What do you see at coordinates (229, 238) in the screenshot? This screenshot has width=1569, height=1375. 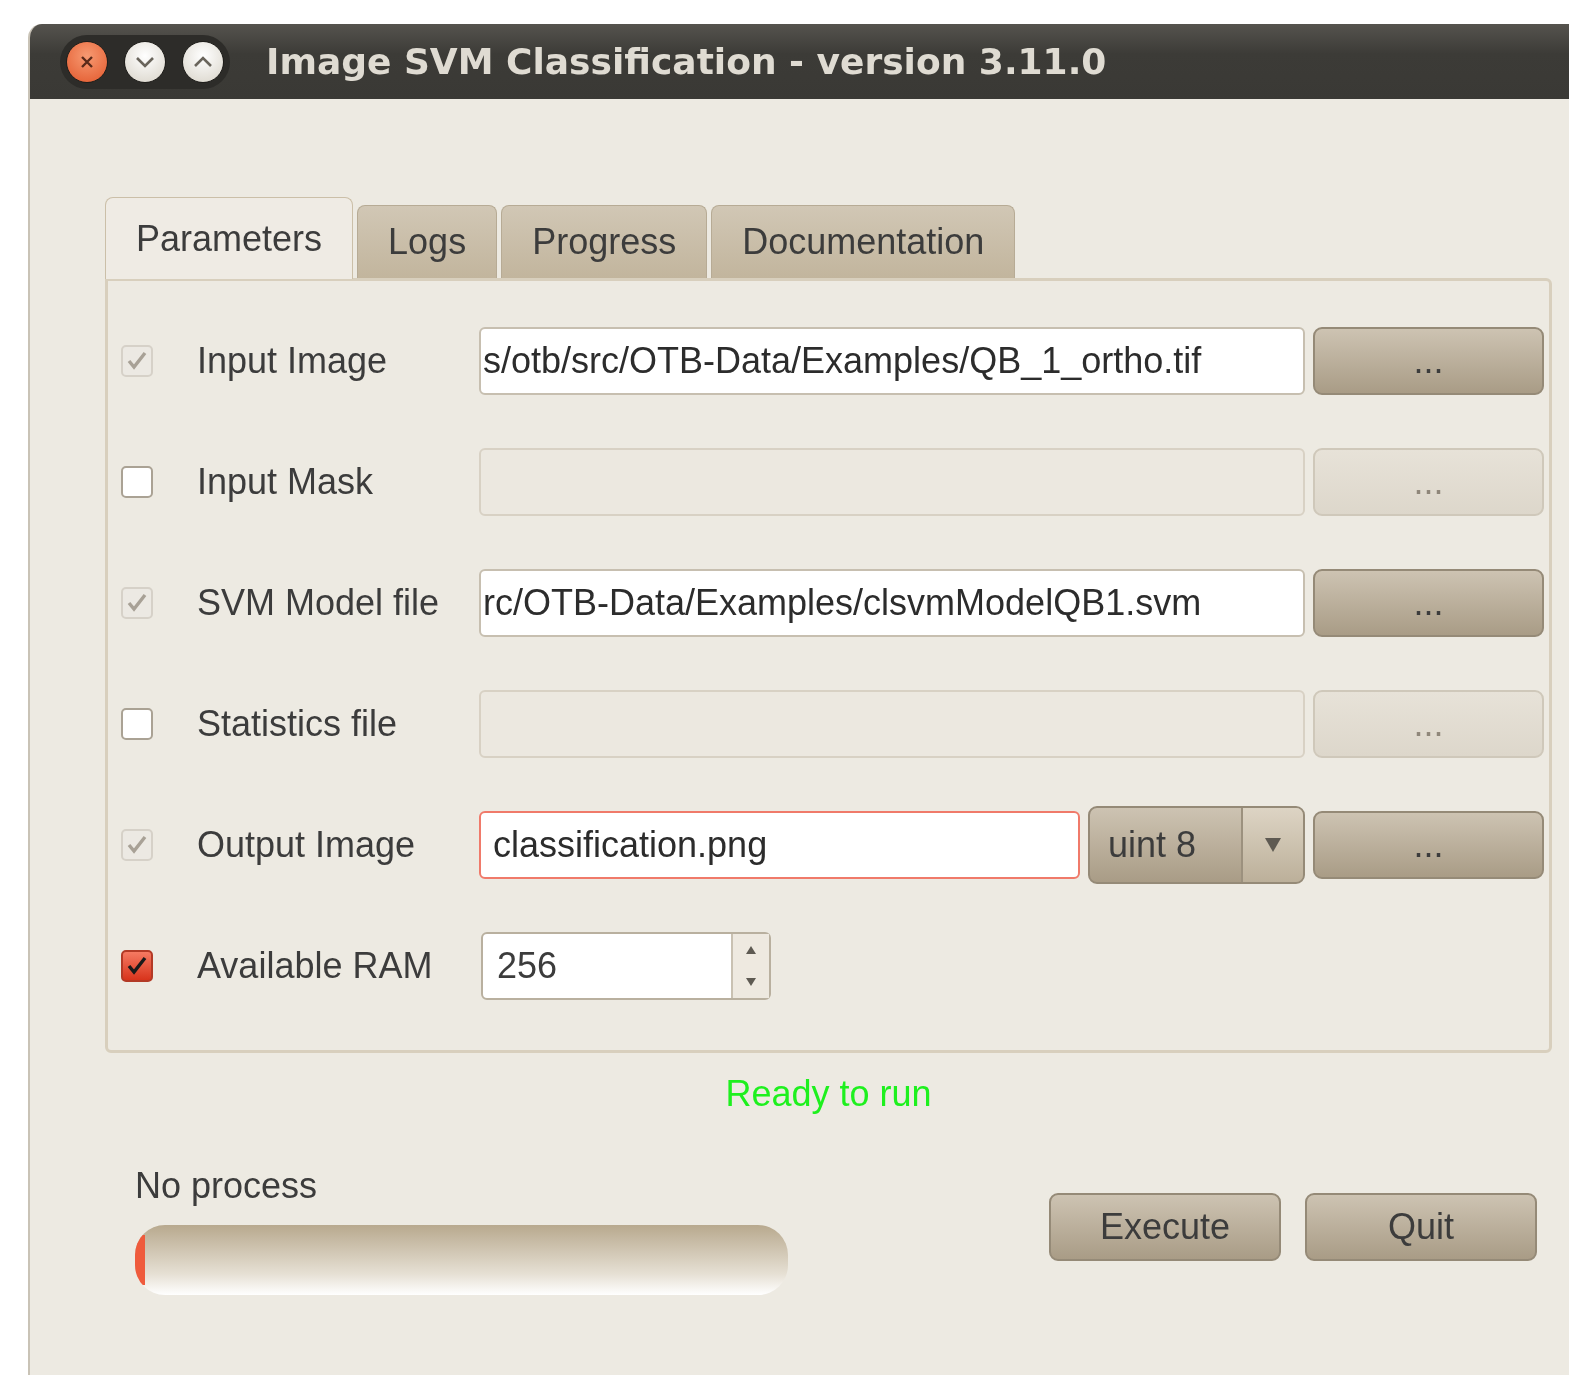 I see `tab: Parameters` at bounding box center [229, 238].